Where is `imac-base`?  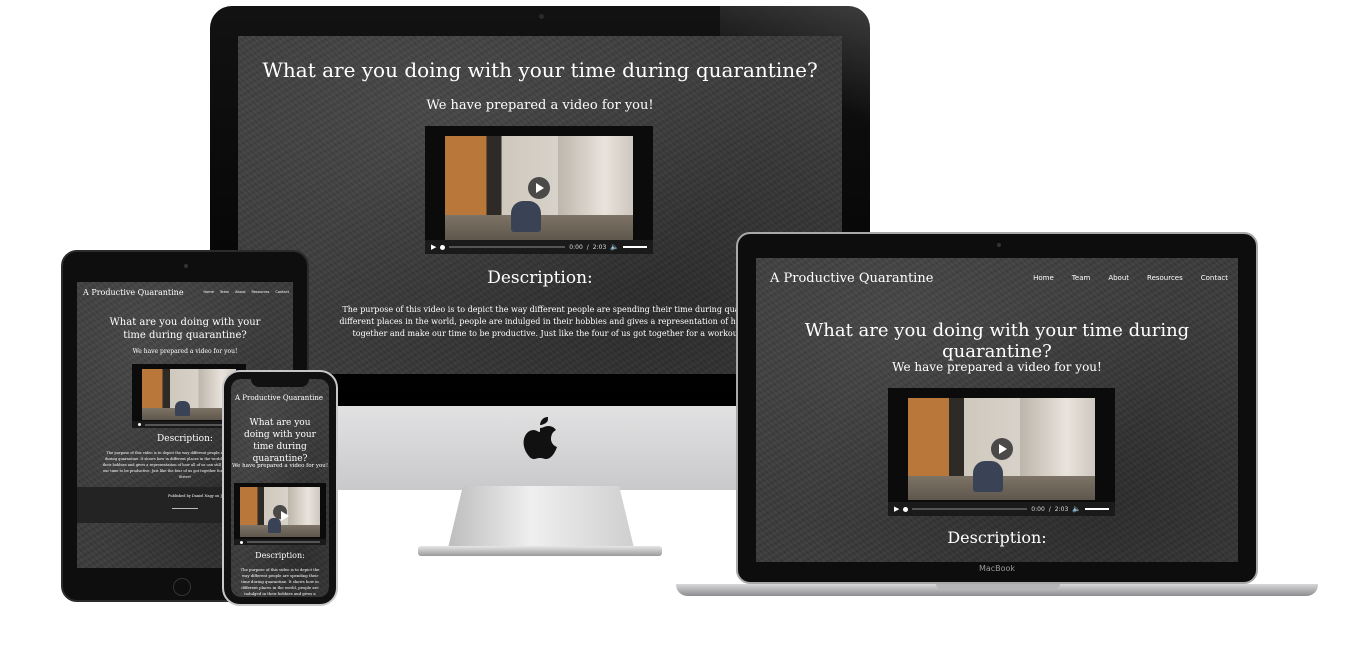
imac-base is located at coordinates (540, 551).